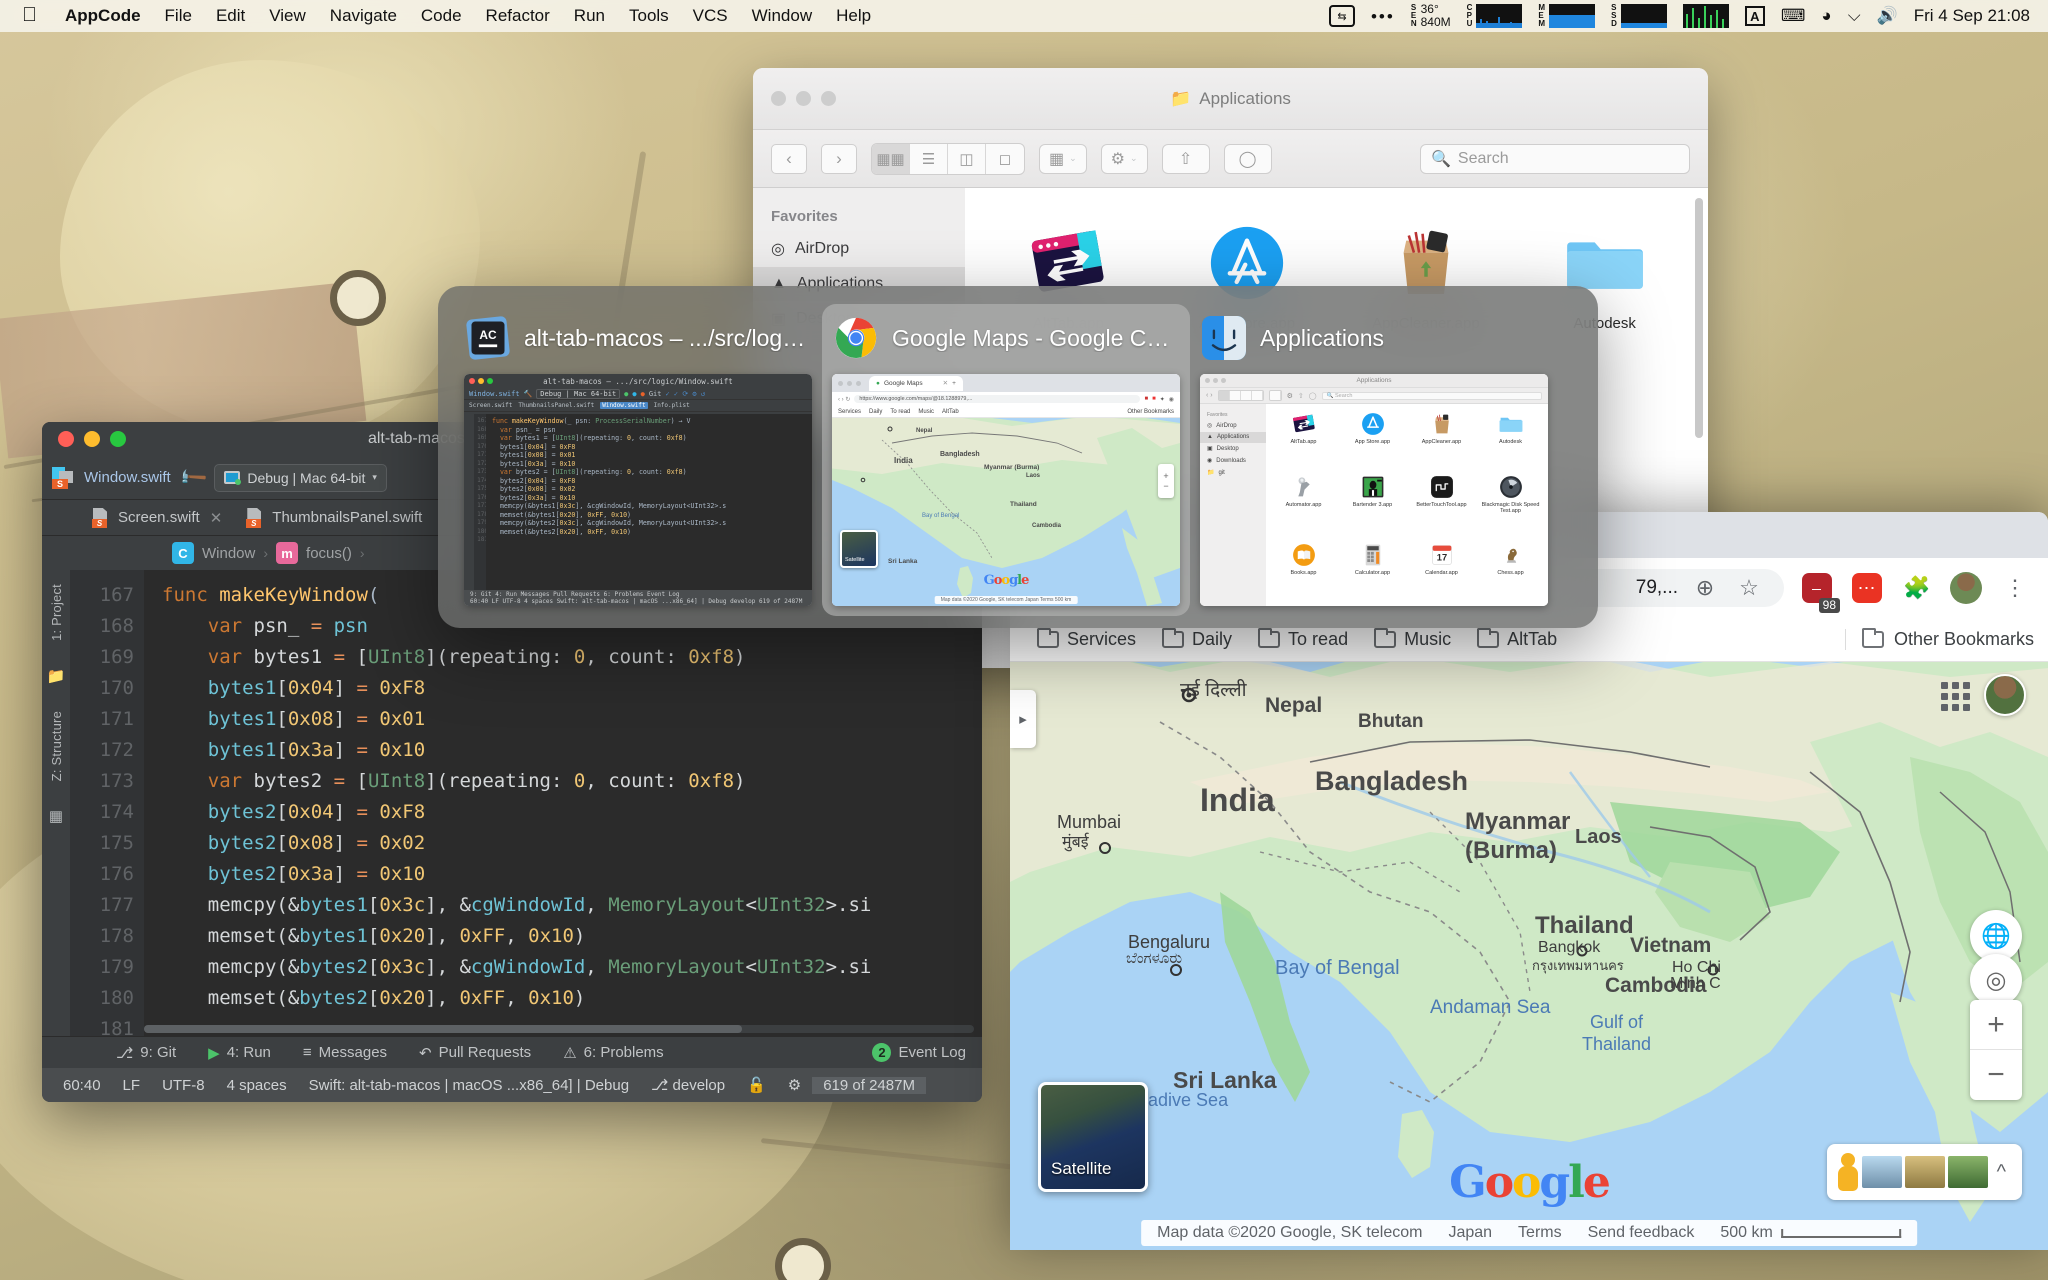  What do you see at coordinates (1820, 592) in the screenshot?
I see `pocket-extension-icon: ⎯ 98` at bounding box center [1820, 592].